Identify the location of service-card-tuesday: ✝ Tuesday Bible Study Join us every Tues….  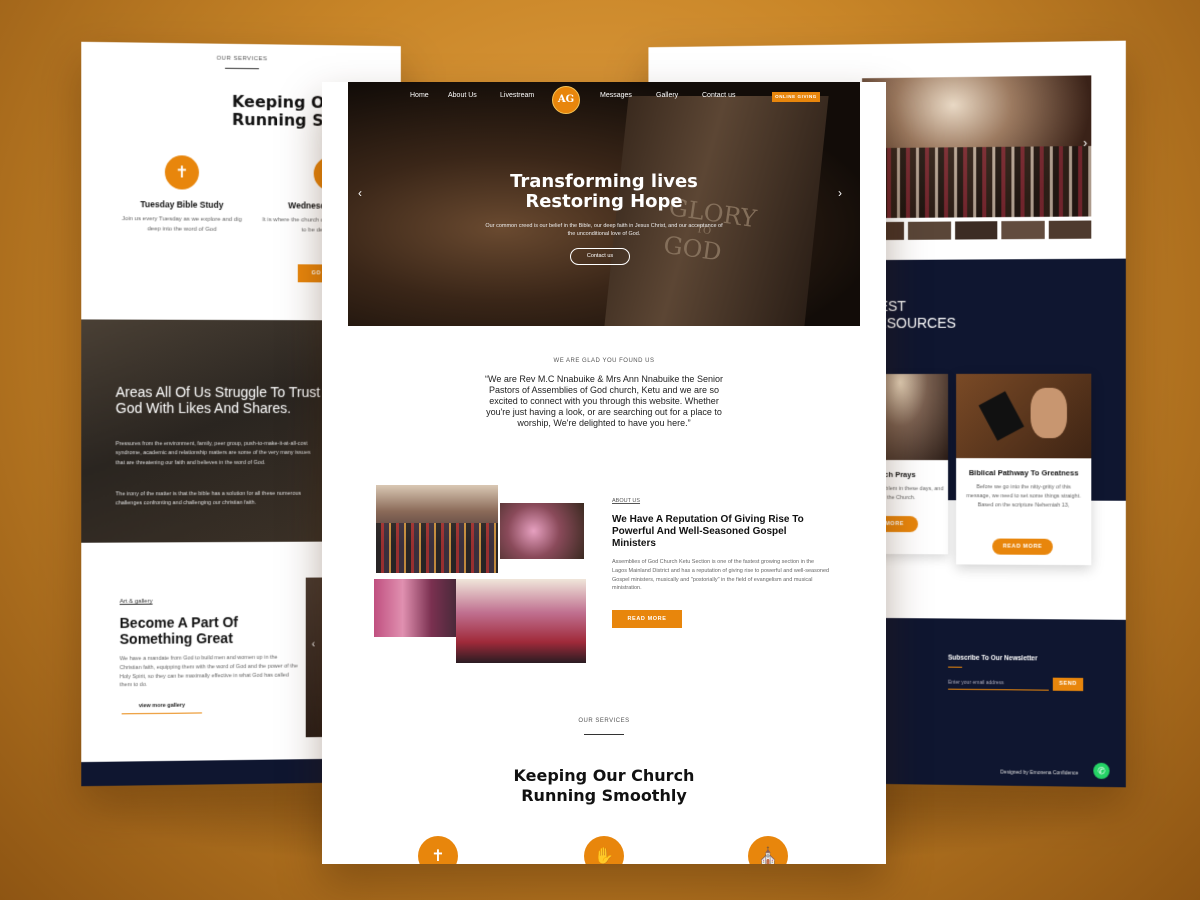
(182, 195).